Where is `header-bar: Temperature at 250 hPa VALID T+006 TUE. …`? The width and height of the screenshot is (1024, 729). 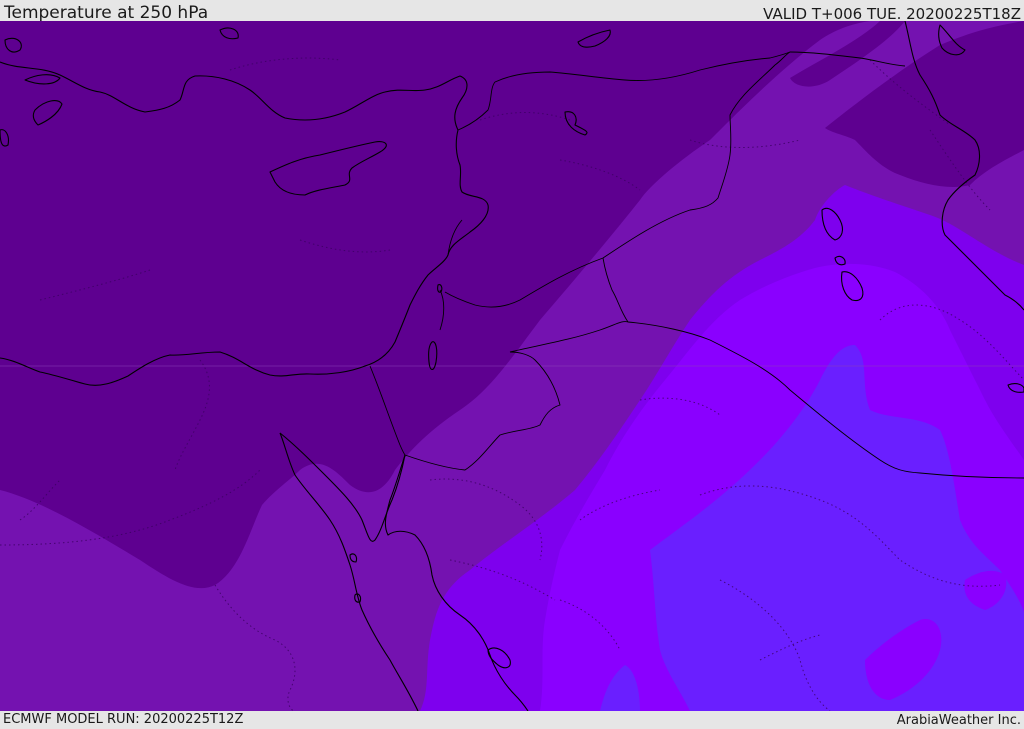 header-bar: Temperature at 250 hPa VALID T+006 TUE. … is located at coordinates (512, 11).